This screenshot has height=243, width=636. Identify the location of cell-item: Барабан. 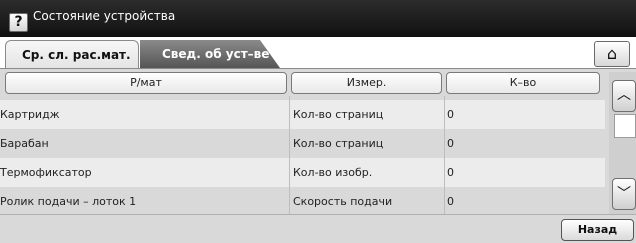
(24, 143).